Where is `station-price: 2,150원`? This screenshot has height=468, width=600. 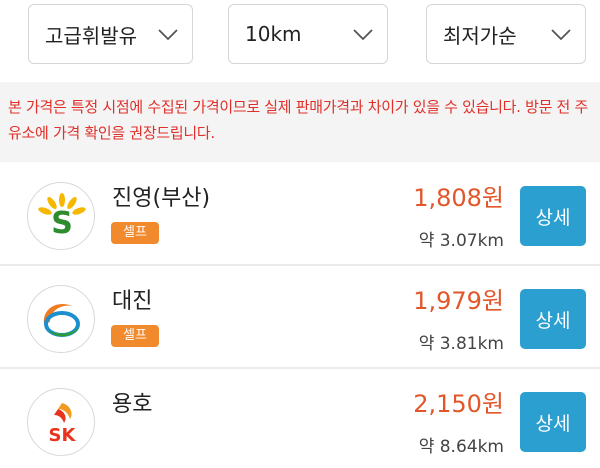 station-price: 2,150원 is located at coordinates (458, 404).